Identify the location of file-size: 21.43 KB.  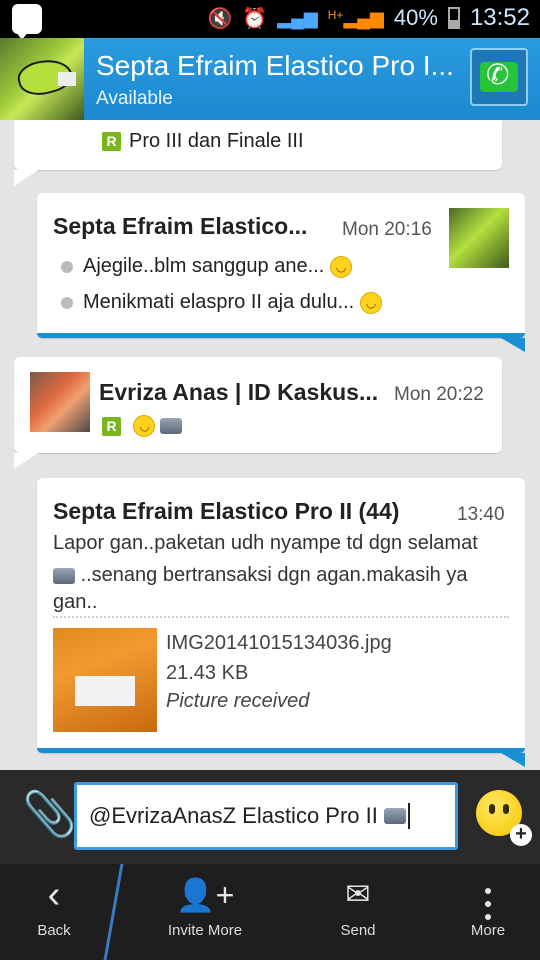
(207, 673).